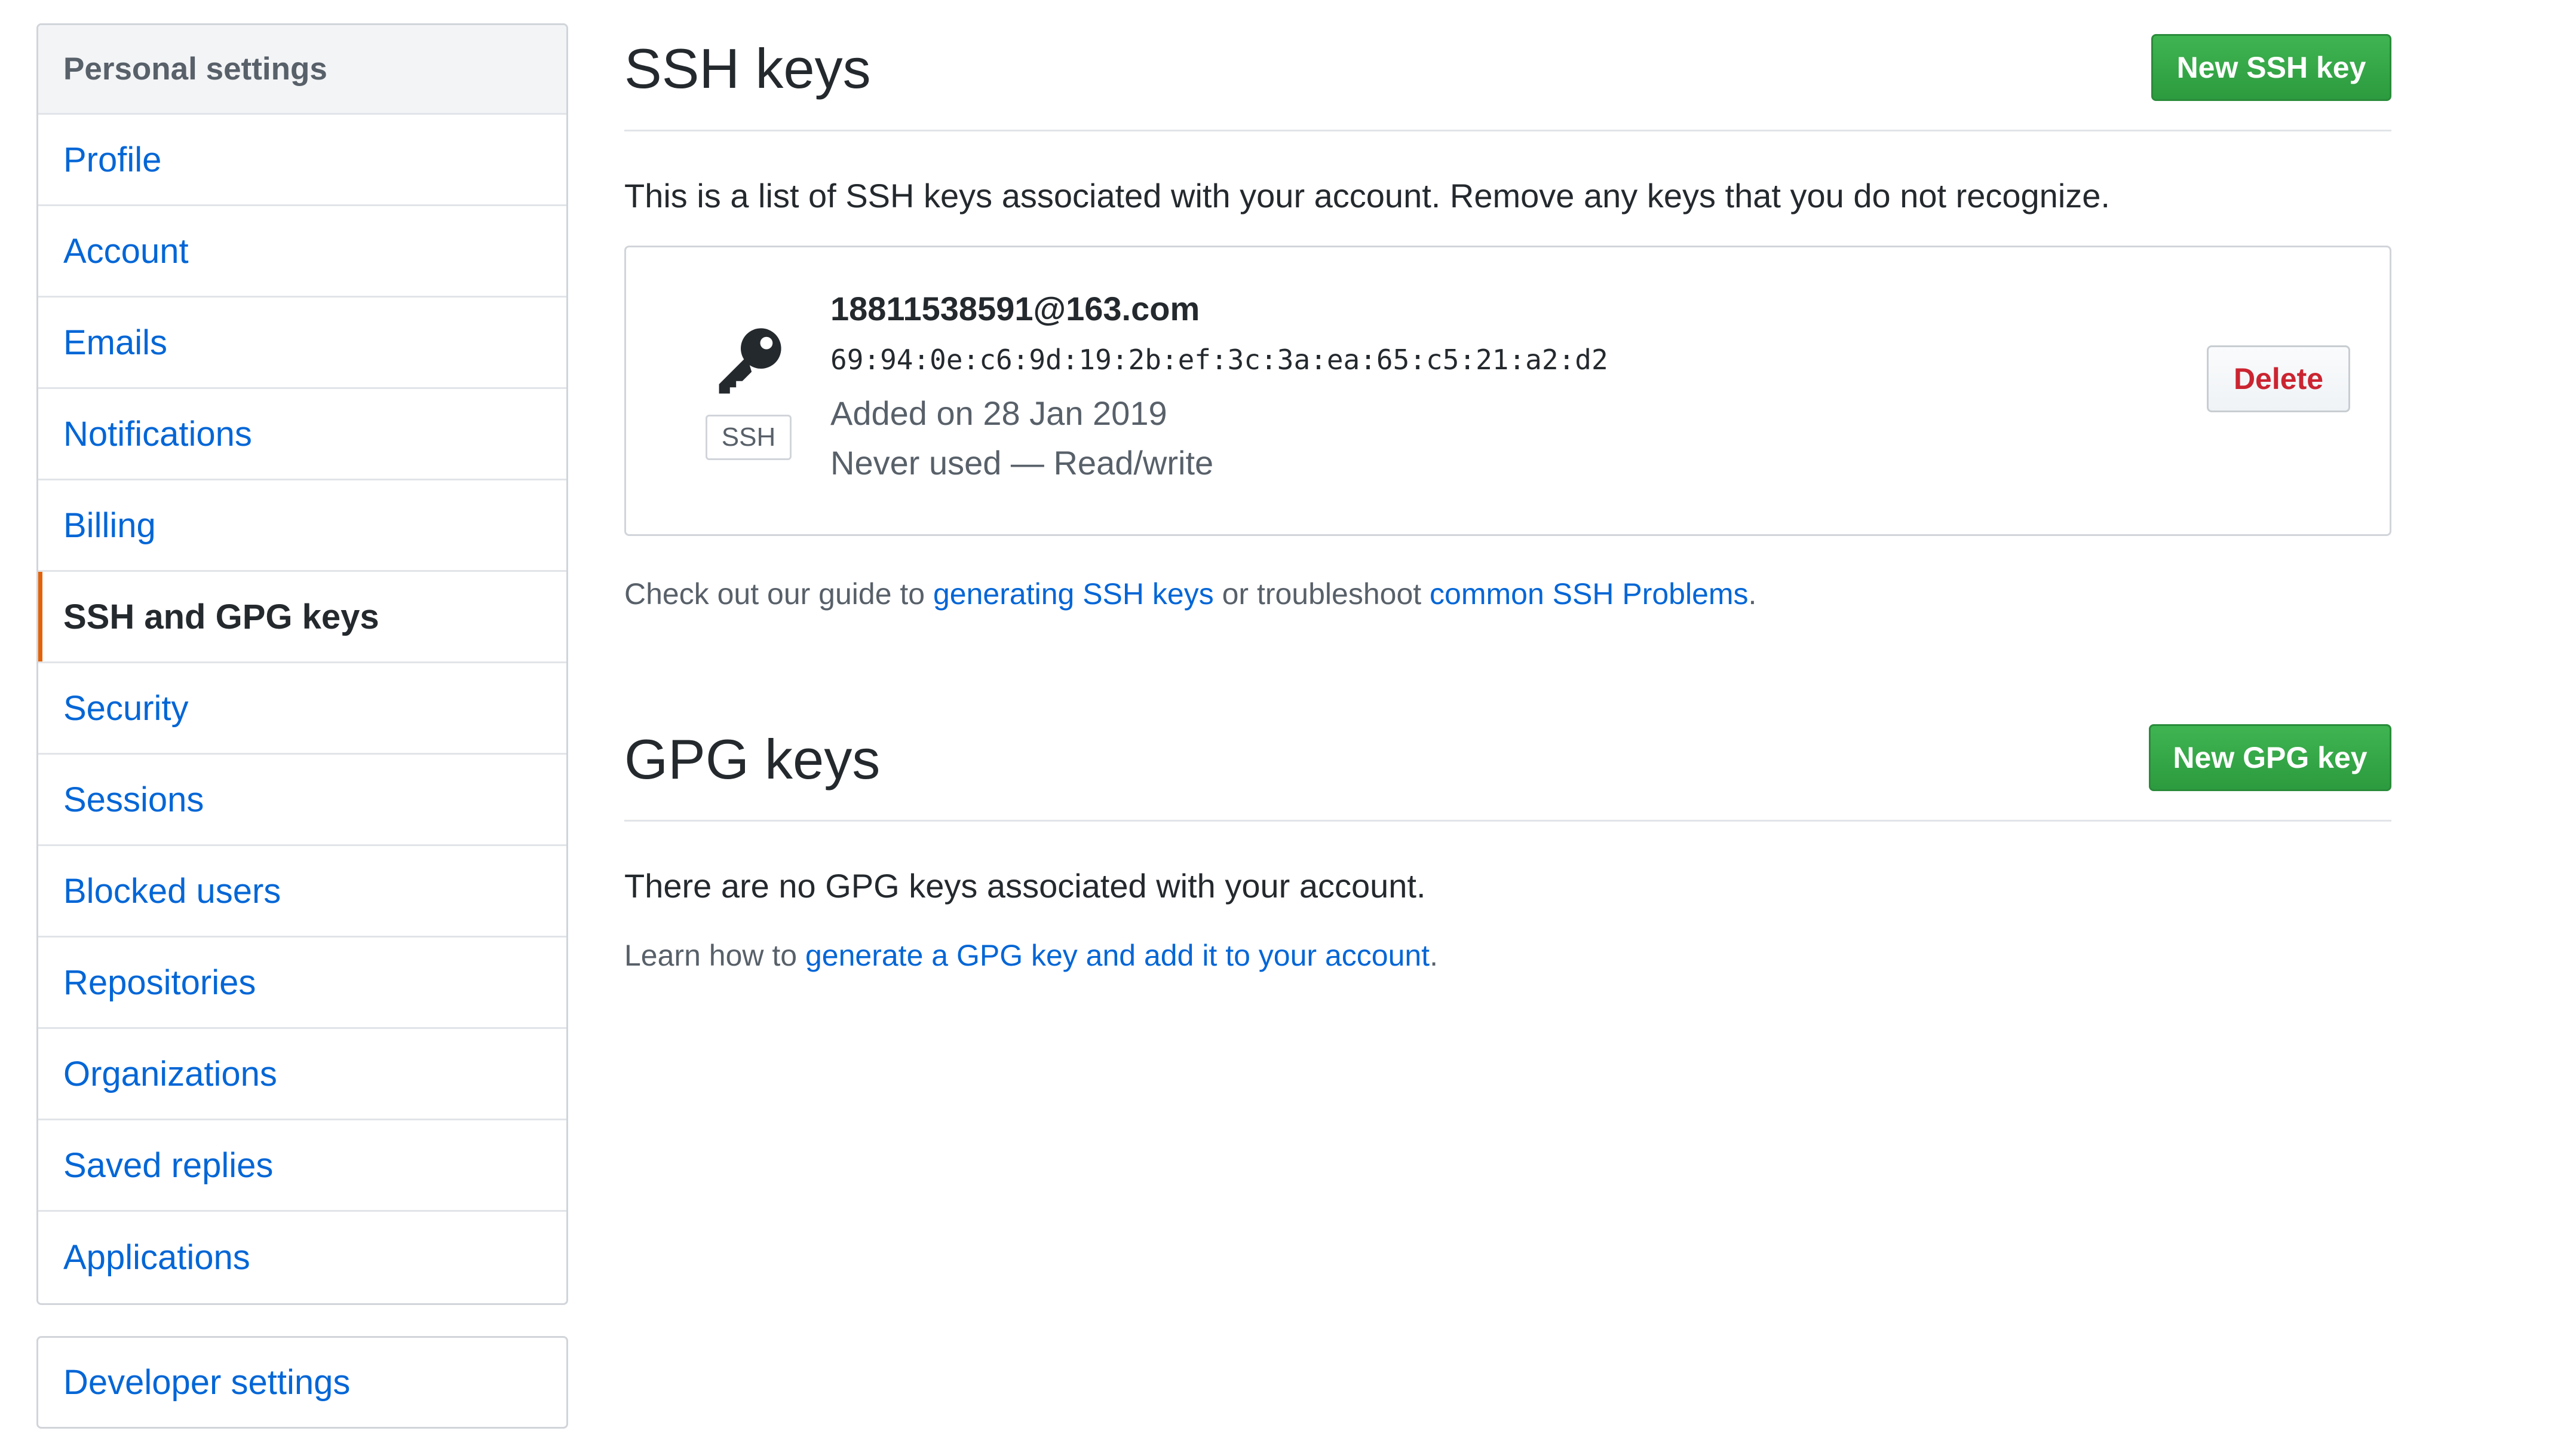 The image size is (2576, 1446). Describe the element at coordinates (302, 892) in the screenshot. I see `sidebar-item-blocked-users: Blocked users` at that location.